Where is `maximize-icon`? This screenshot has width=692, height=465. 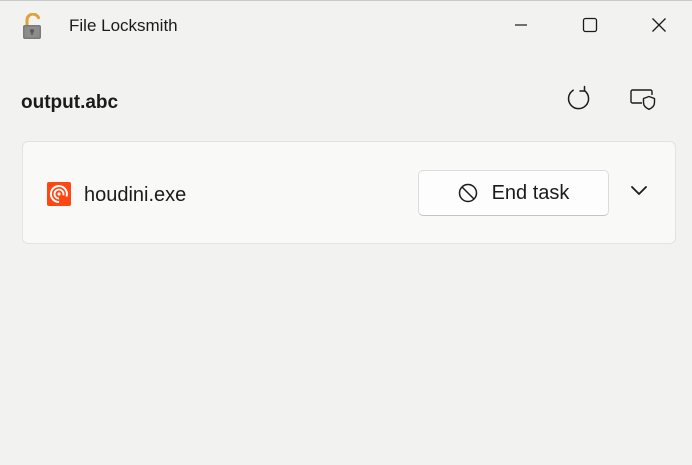
maximize-icon is located at coordinates (590, 25).